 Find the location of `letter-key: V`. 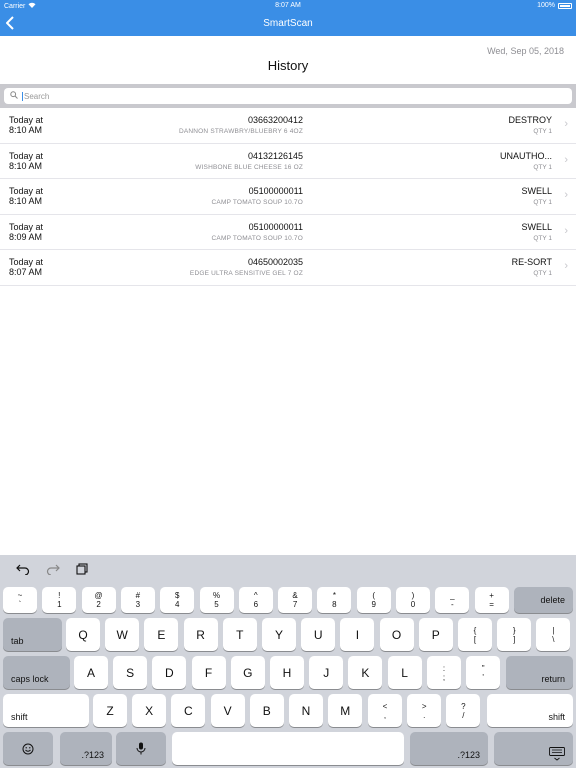

letter-key: V is located at coordinates (227, 710).